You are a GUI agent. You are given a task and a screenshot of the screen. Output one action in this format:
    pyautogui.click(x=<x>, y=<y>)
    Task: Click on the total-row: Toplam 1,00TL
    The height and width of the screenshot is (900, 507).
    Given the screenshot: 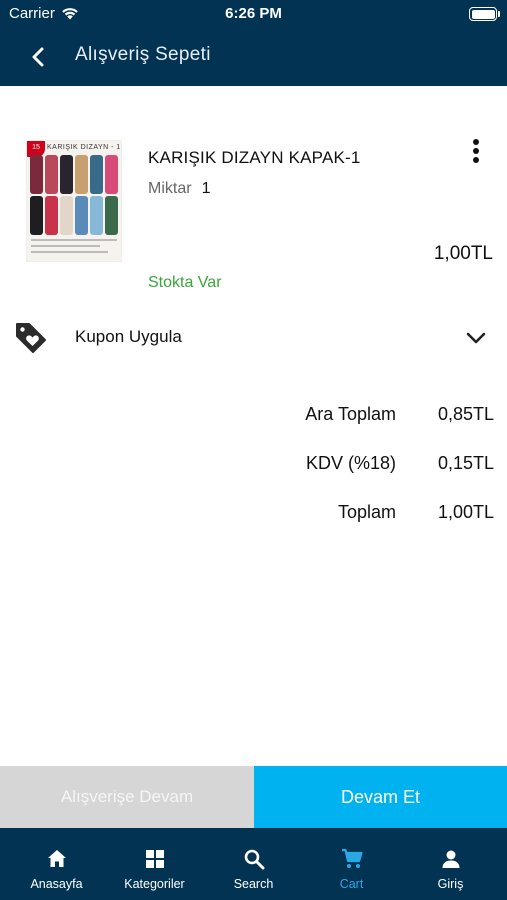 What is the action you would take?
    pyautogui.click(x=253, y=517)
    